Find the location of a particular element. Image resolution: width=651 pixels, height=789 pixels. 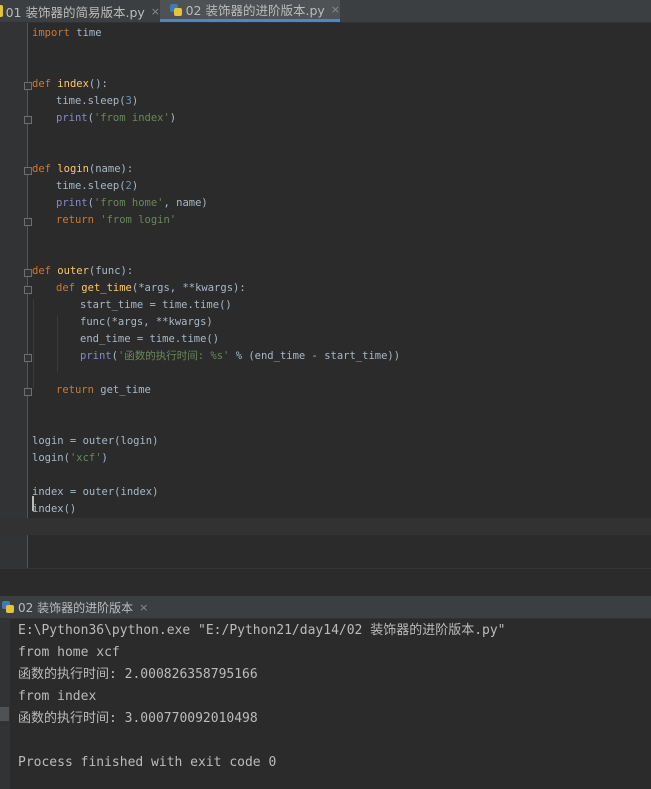

code-line: start_time = time.time() is located at coordinates (156, 305).